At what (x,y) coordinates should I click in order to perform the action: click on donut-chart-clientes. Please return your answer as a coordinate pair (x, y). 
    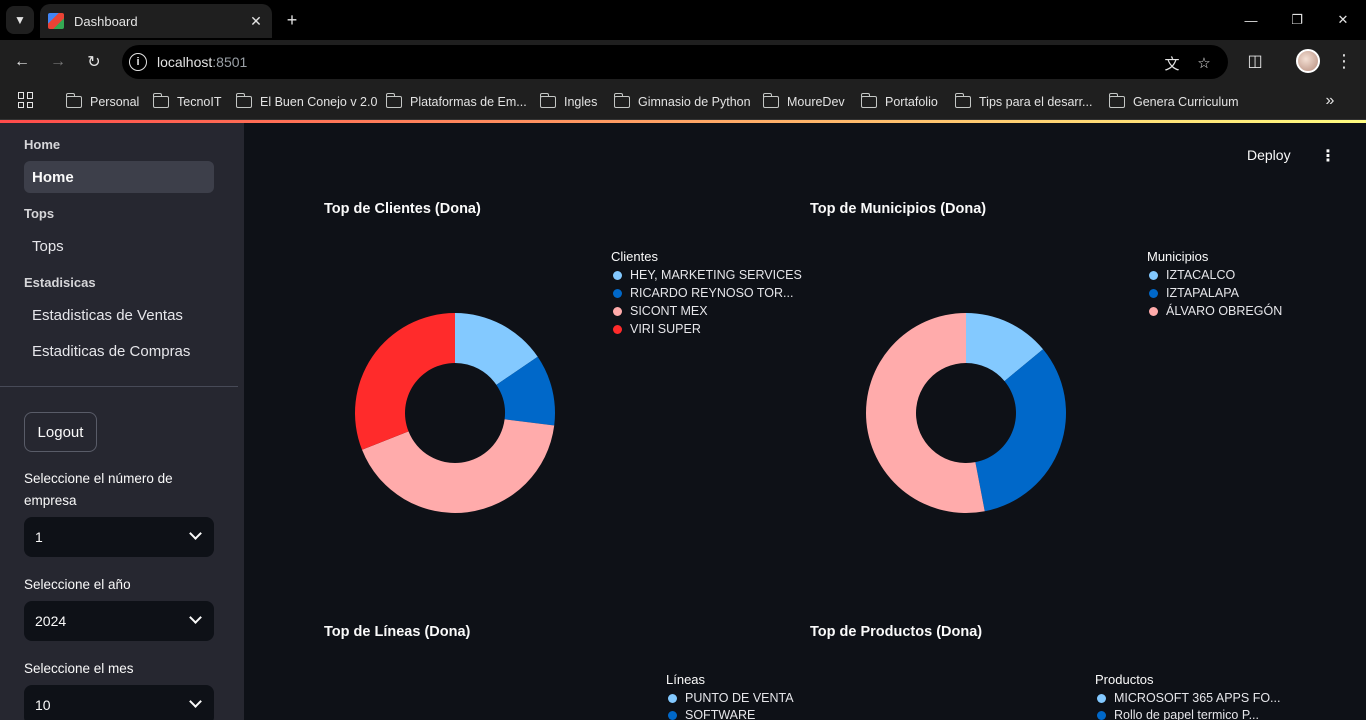
    Looking at the image, I should click on (455, 413).